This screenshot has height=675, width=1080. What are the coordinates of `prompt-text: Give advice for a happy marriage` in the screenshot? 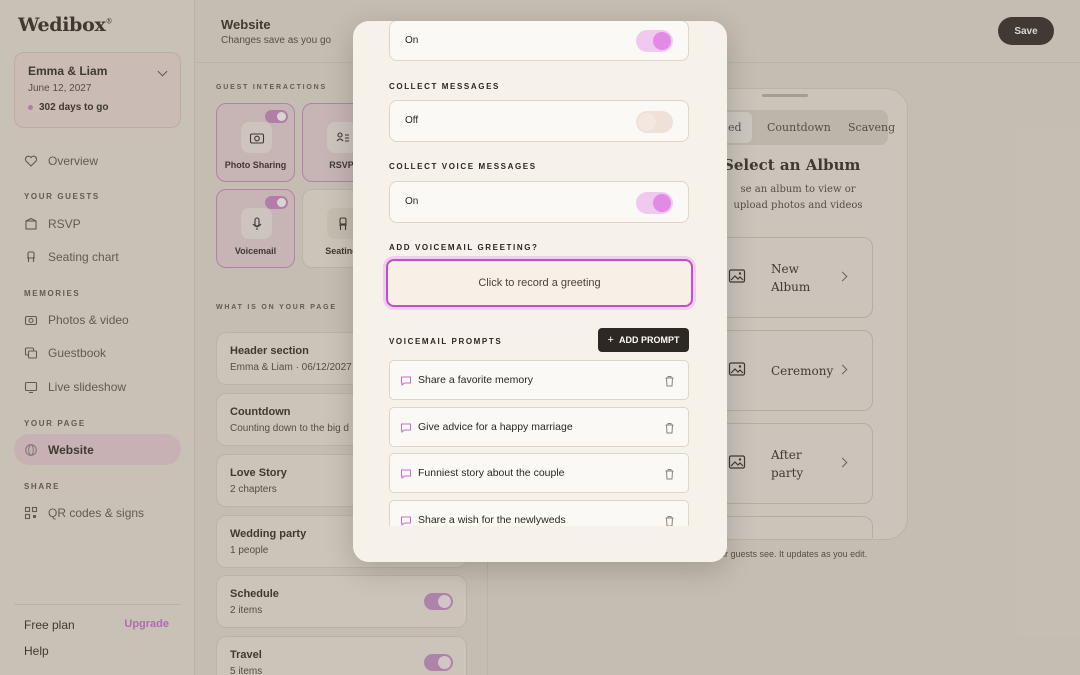 It's located at (495, 427).